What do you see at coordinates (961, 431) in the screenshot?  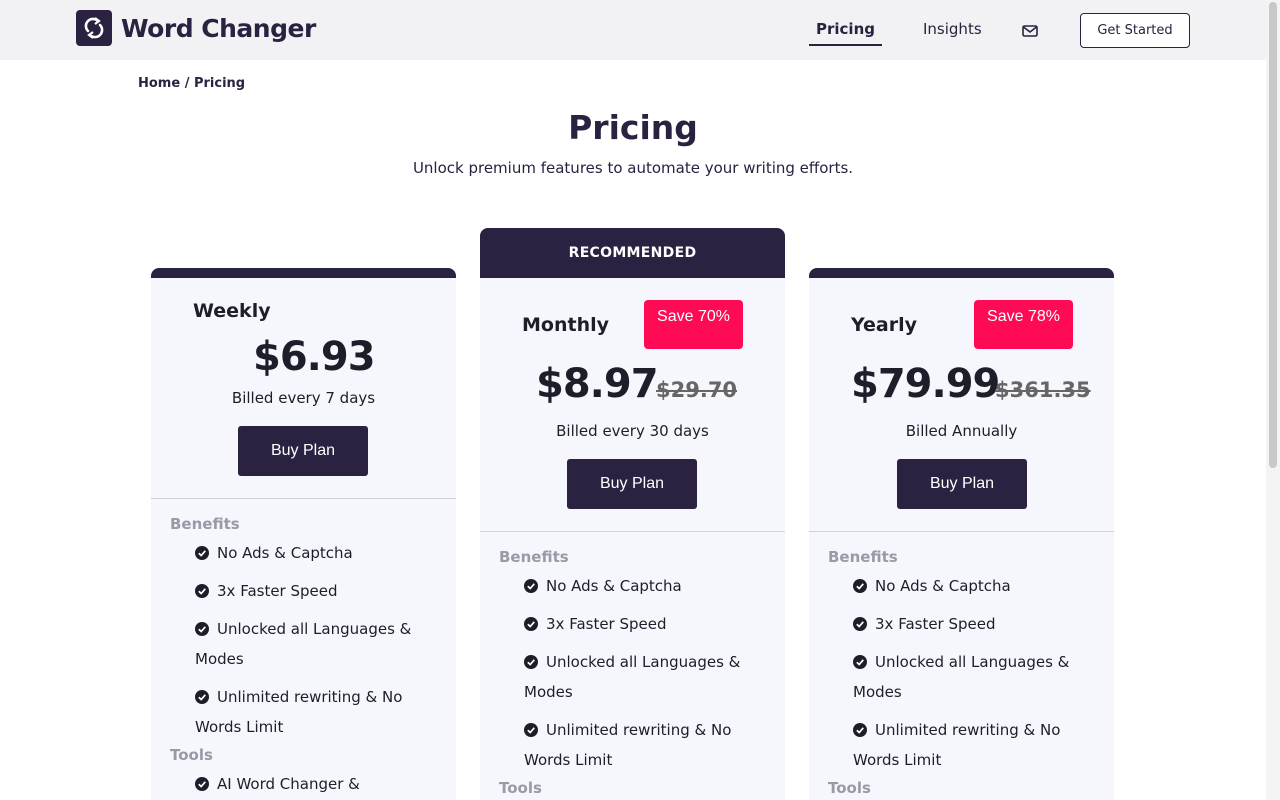 I see `billing-period: Billed Annually` at bounding box center [961, 431].